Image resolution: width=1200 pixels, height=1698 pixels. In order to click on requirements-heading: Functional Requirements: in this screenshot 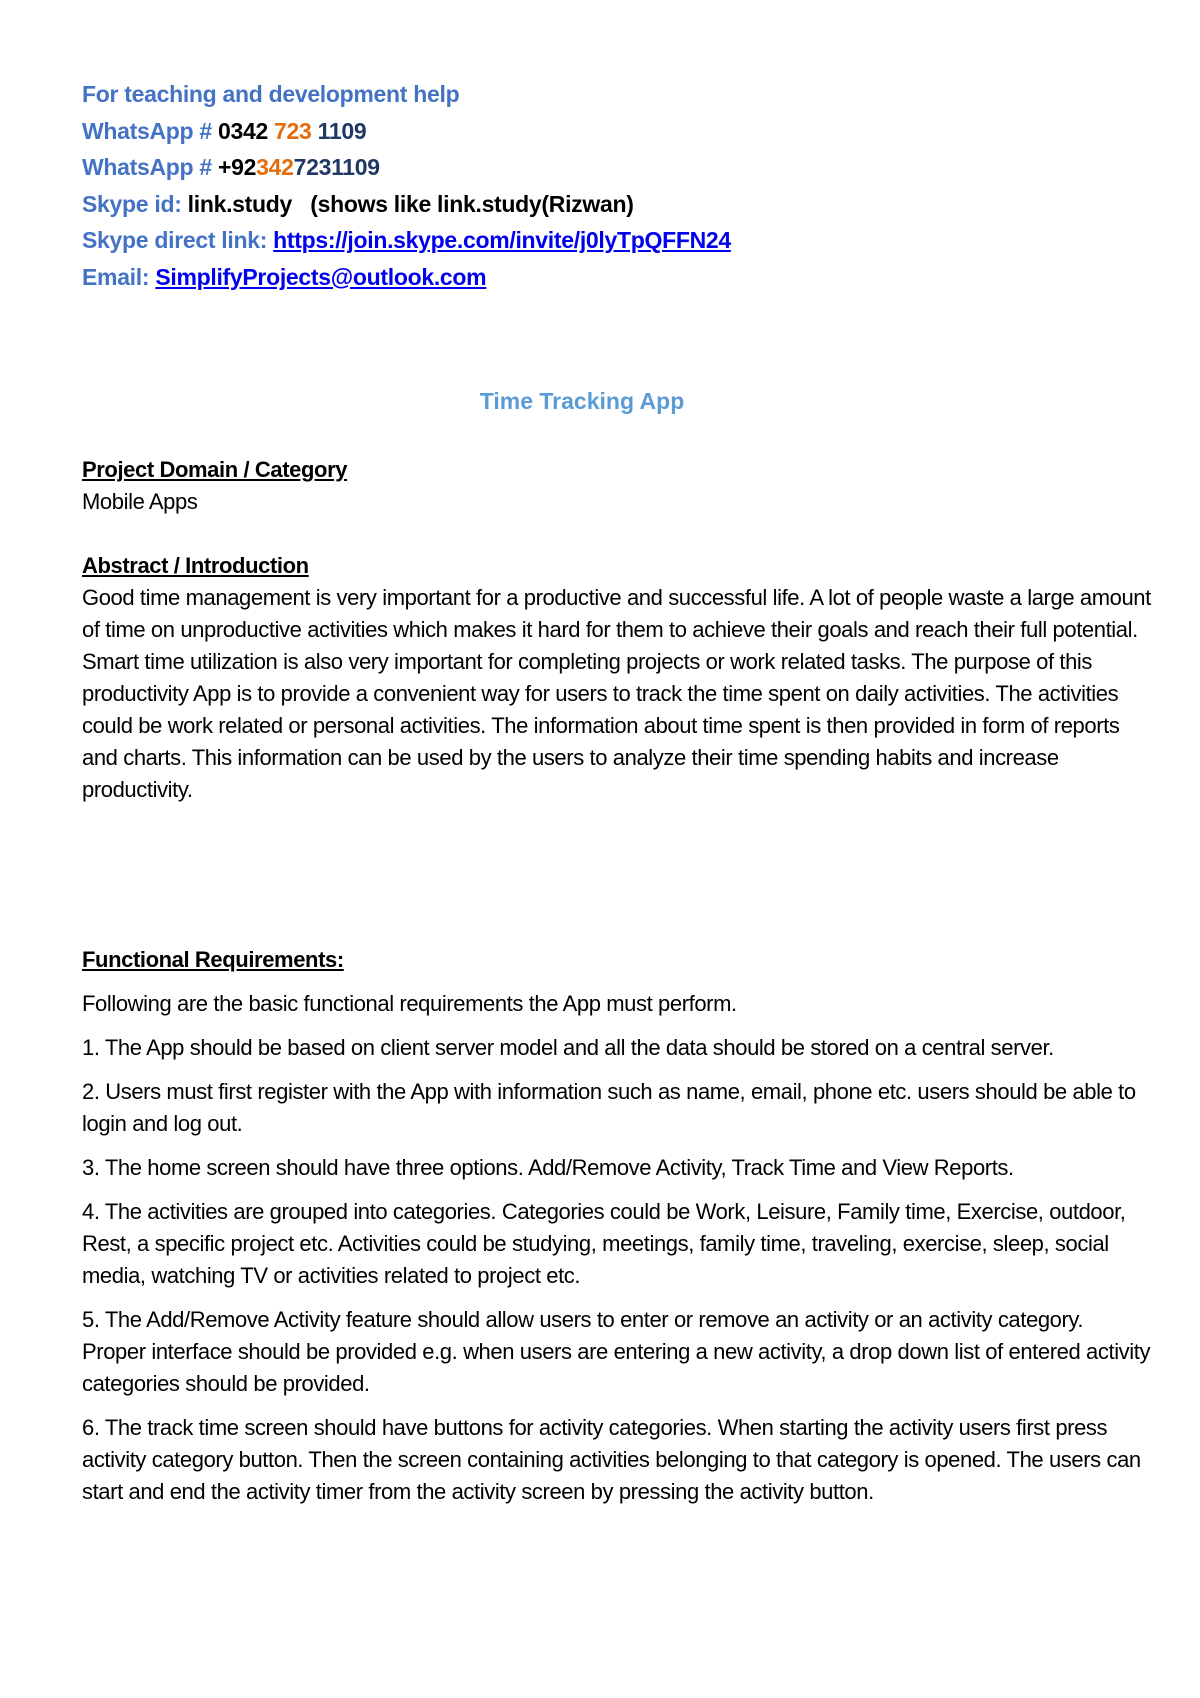, I will do `click(213, 959)`.